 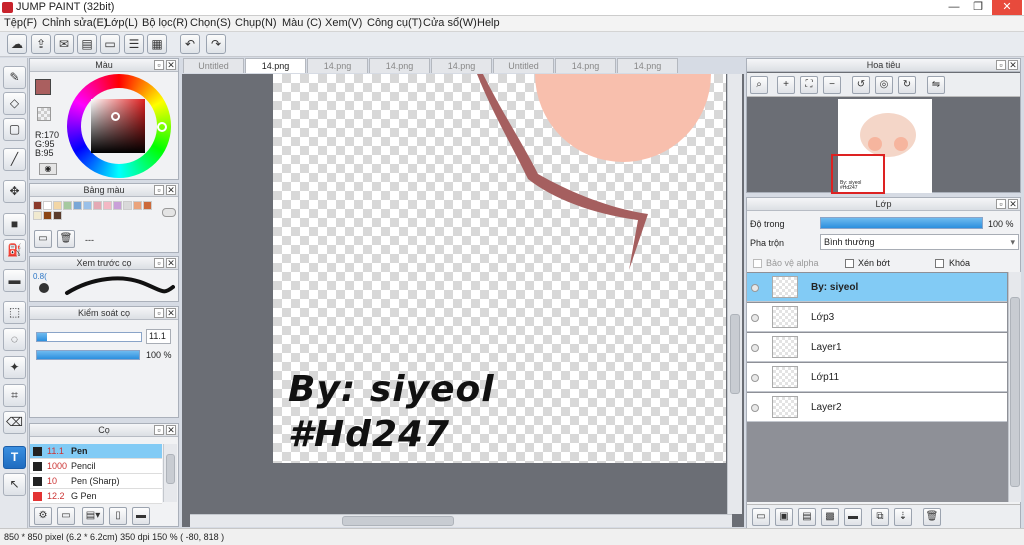 I want to click on line-tool-icon: ╱, so click(x=14, y=159).